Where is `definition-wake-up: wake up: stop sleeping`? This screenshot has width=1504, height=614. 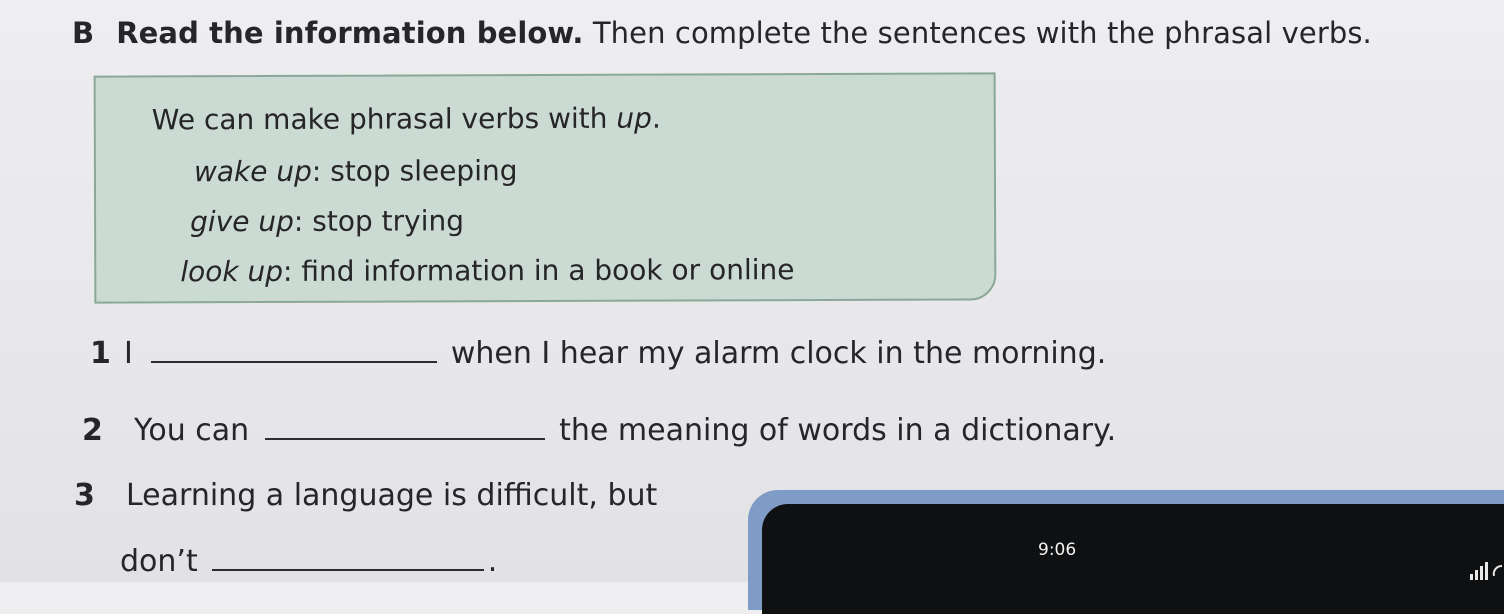
definition-wake-up: wake up: stop sleeping is located at coordinates (356, 171).